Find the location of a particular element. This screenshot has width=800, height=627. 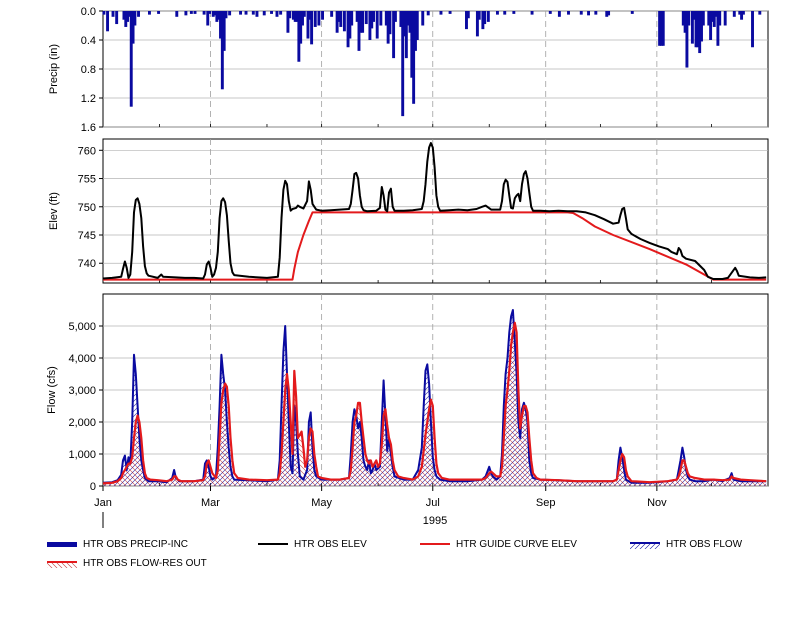

legend-label-res-out: HTR OBS FLOW-RES OUT is located at coordinates (145, 563).